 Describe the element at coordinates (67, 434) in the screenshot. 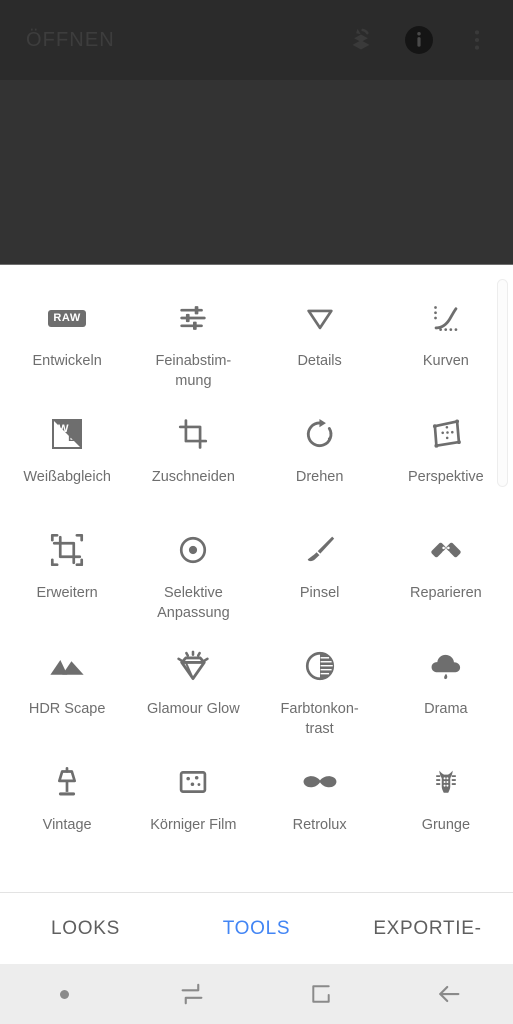

I see `white-balance-icon: W B` at that location.